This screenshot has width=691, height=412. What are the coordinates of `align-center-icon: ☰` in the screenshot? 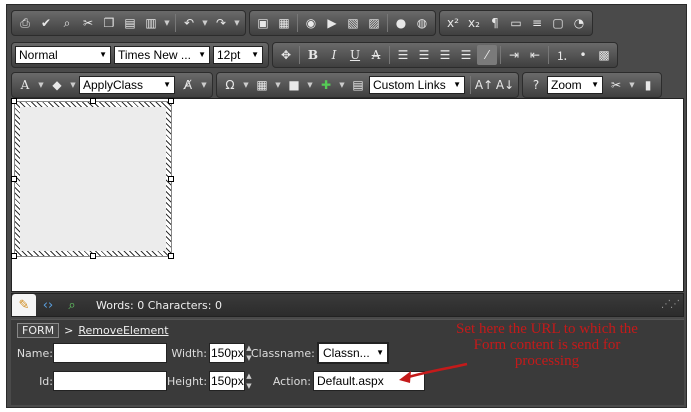 It's located at (424, 55).